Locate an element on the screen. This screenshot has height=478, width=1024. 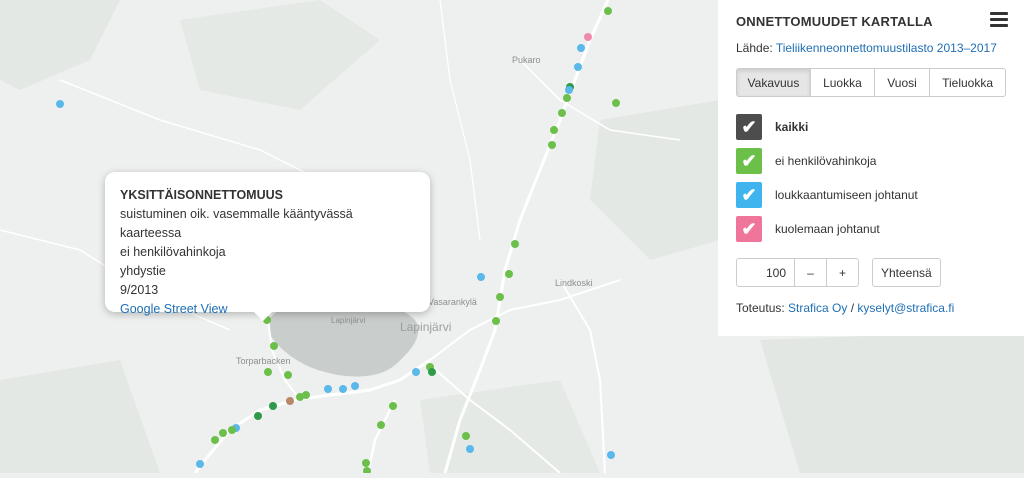
place-label-torparbacken: Torparbacken is located at coordinates (263, 361).